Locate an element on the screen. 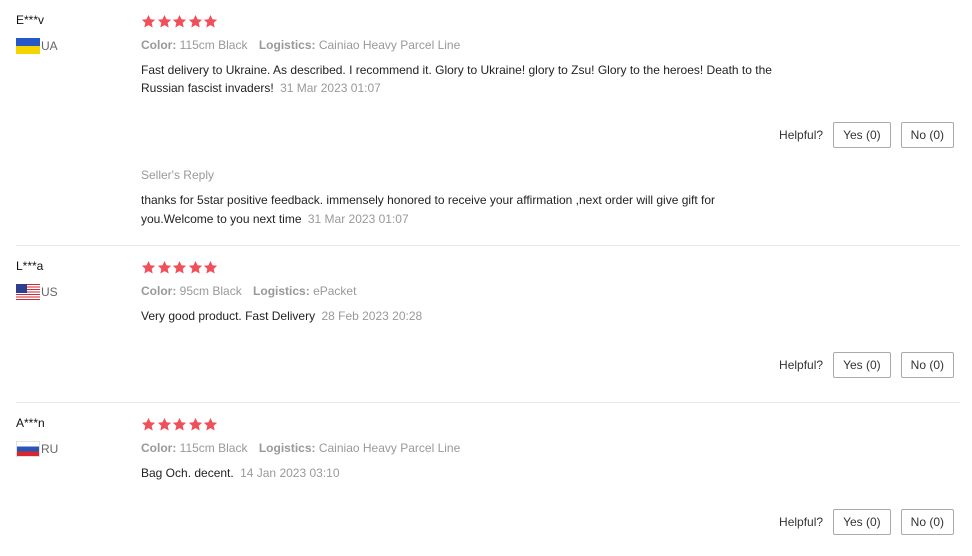 The height and width of the screenshot is (556, 972). reviewer-info: E***v UA is located at coordinates (71, 33).